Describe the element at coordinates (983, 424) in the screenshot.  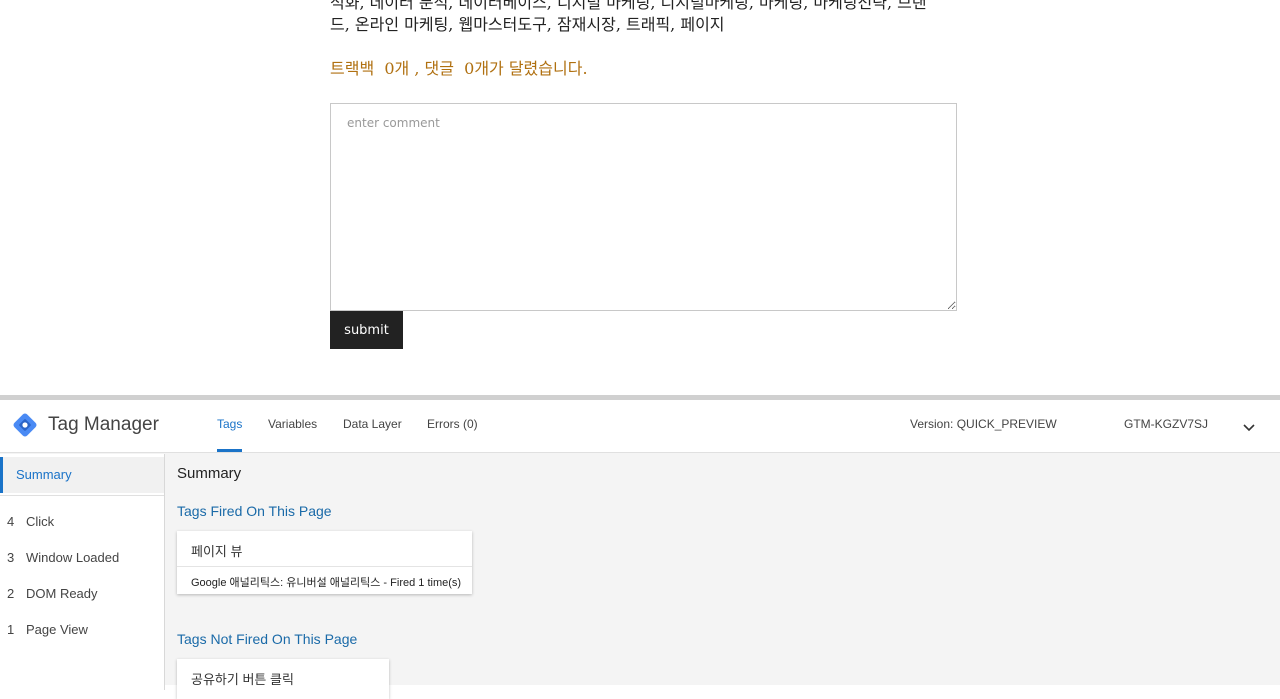
I see `version-label: Version: QUICK_PREVIEW` at that location.